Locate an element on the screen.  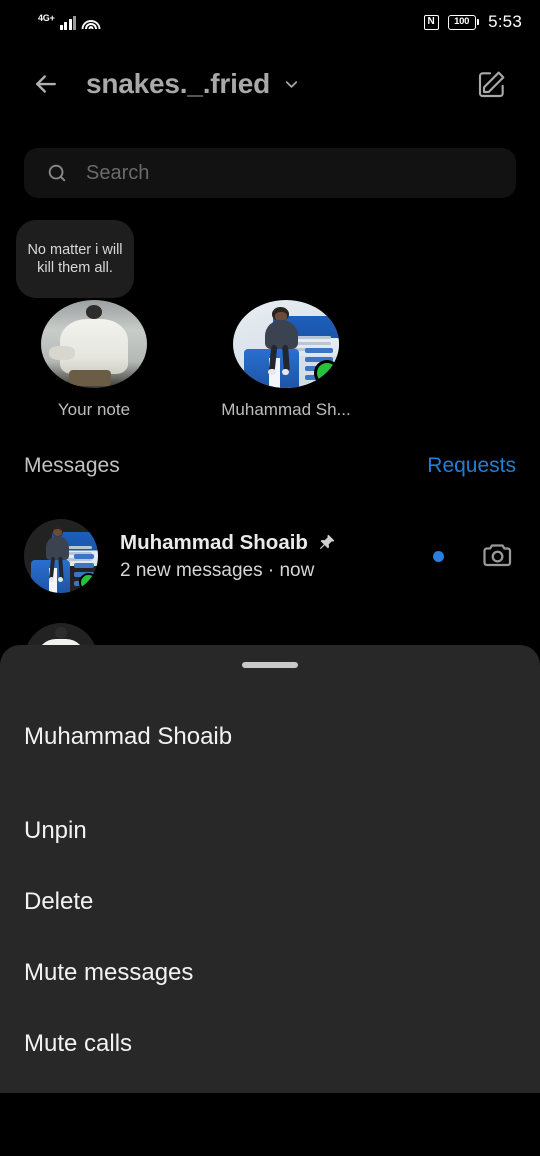
battery-icon: 100 is located at coordinates (463, 22).